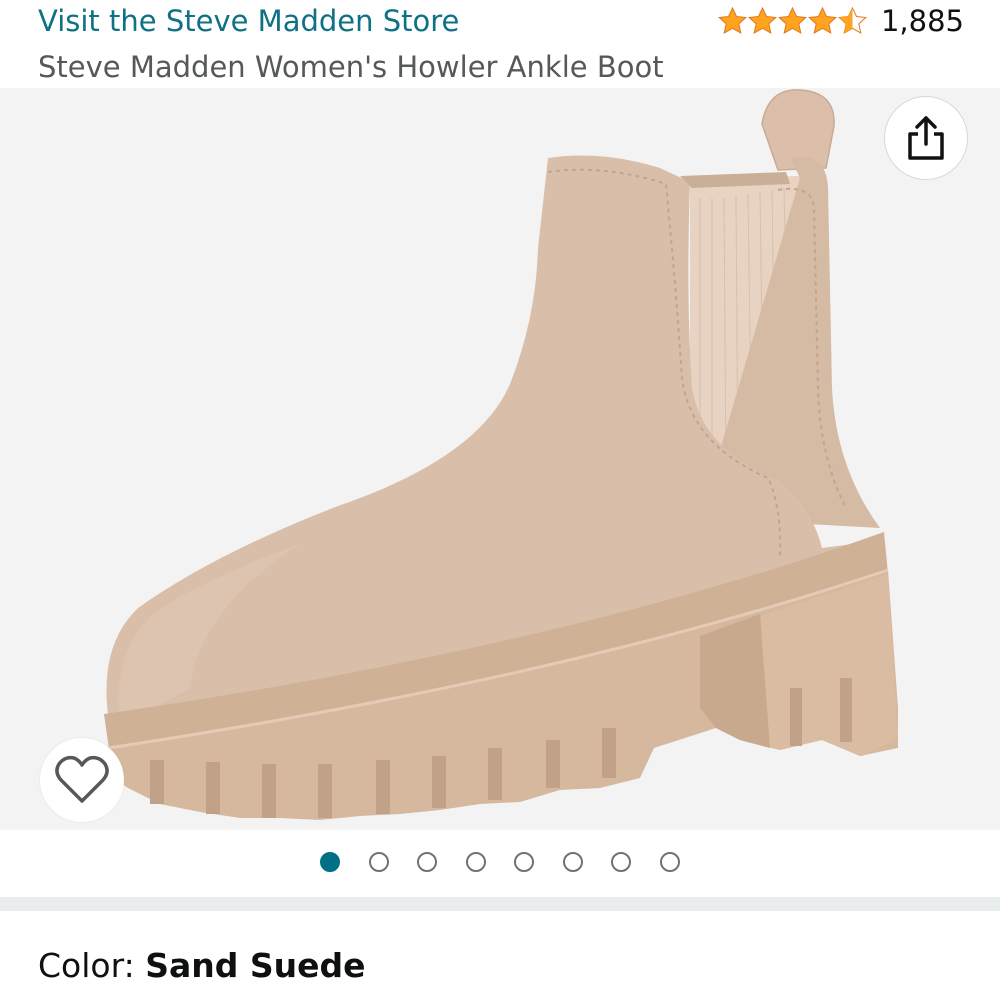  What do you see at coordinates (248, 21) in the screenshot?
I see `store-link: Visit the Steve Madden Store` at bounding box center [248, 21].